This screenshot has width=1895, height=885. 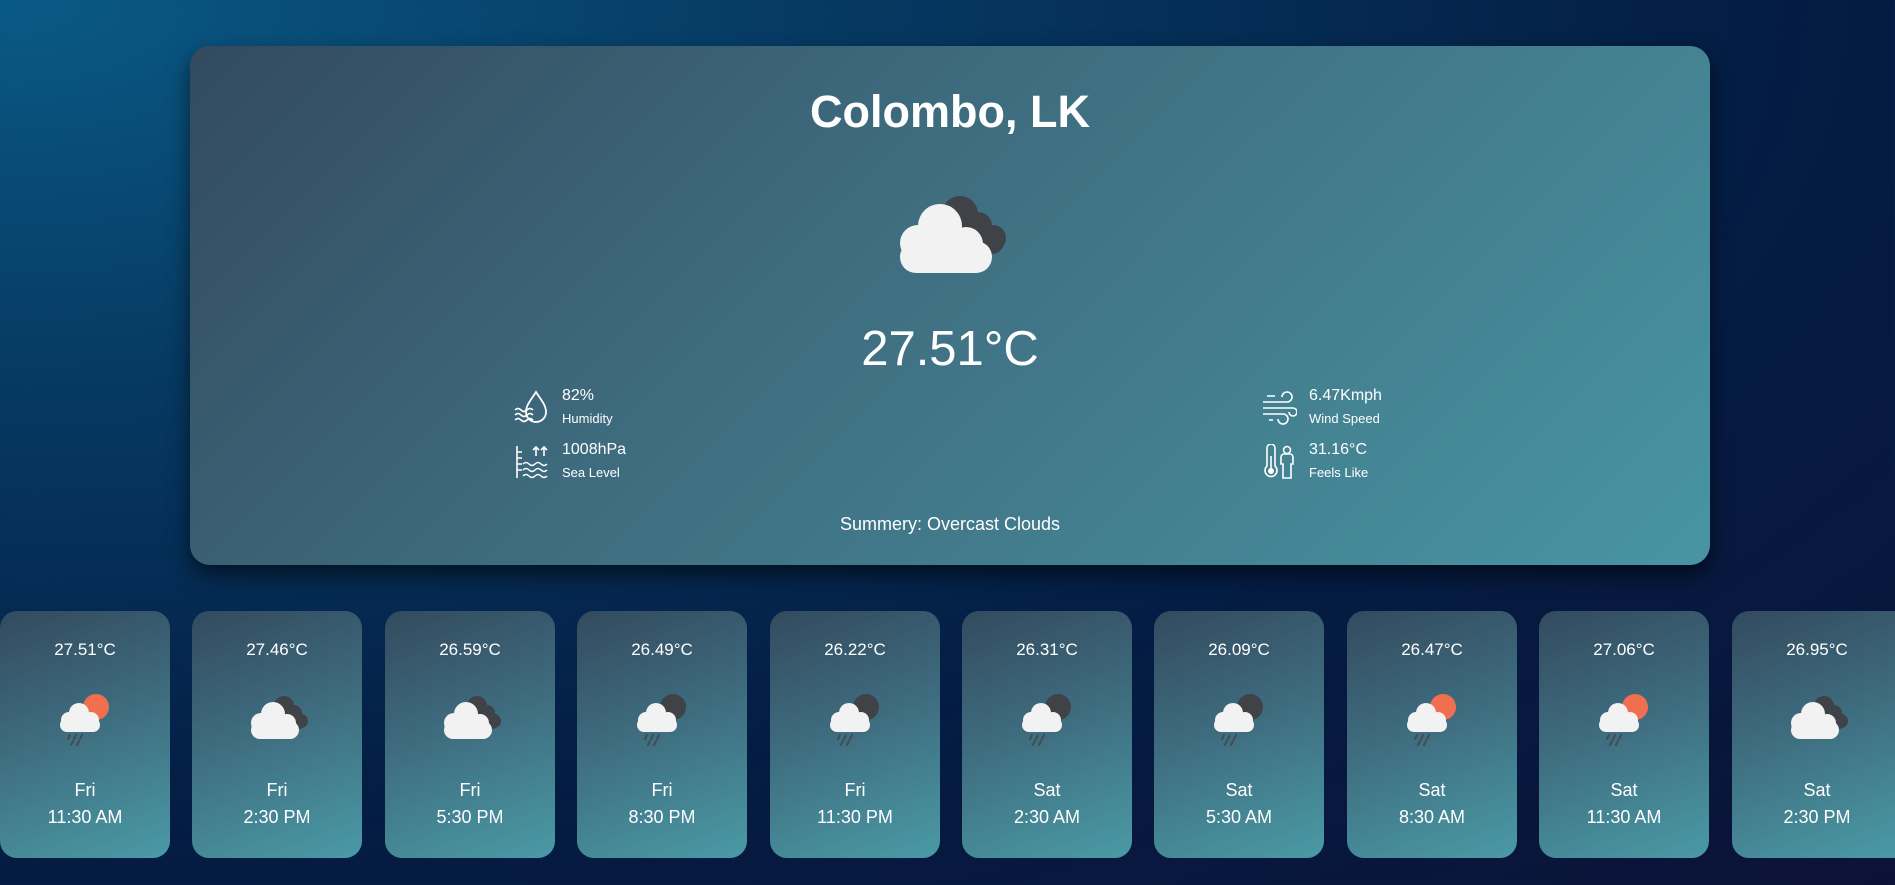 I want to click on humidity-stat: 82% Humidity, so click(x=584, y=407).